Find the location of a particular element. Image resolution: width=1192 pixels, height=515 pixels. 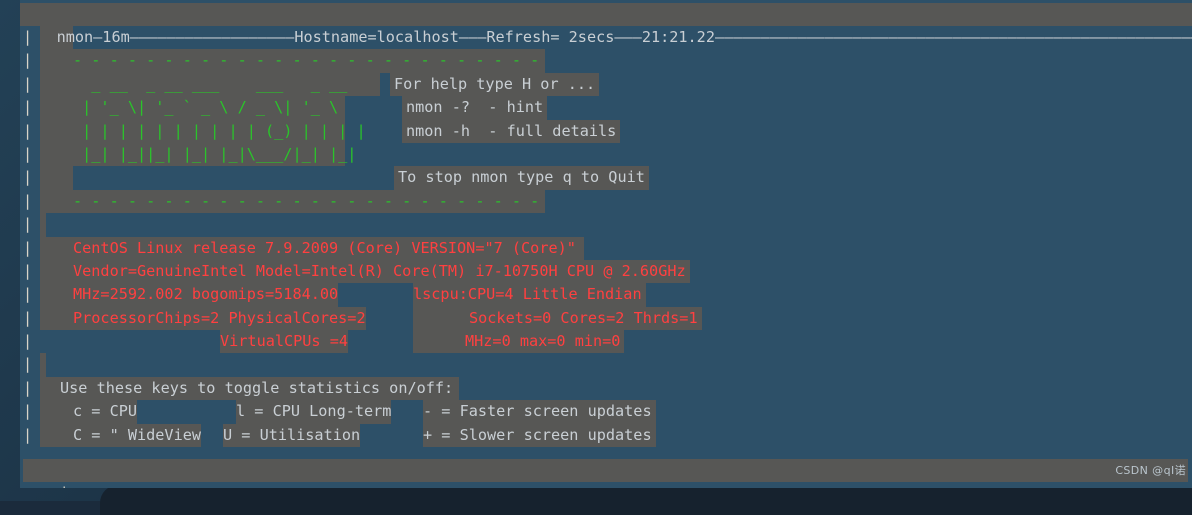

row-logo-art-4: | |_| |_||_| |_| |_|\___/|_| |_| is located at coordinates (606, 154).